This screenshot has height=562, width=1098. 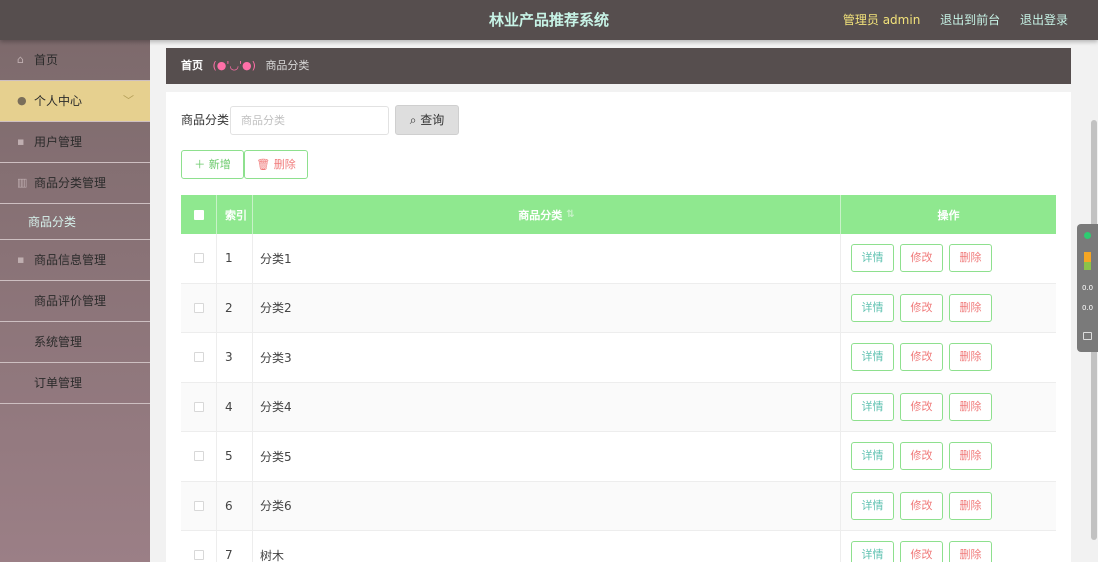 What do you see at coordinates (235, 258) in the screenshot?
I see `row-index: 1` at bounding box center [235, 258].